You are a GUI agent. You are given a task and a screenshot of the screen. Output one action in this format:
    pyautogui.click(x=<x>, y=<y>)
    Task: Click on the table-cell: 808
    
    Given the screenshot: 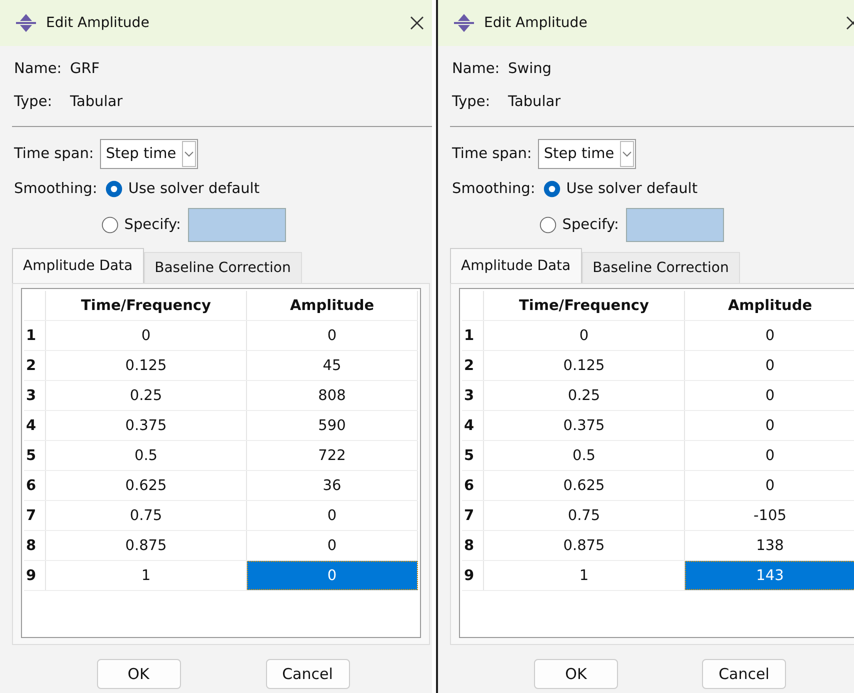 What is the action you would take?
    pyautogui.click(x=332, y=395)
    